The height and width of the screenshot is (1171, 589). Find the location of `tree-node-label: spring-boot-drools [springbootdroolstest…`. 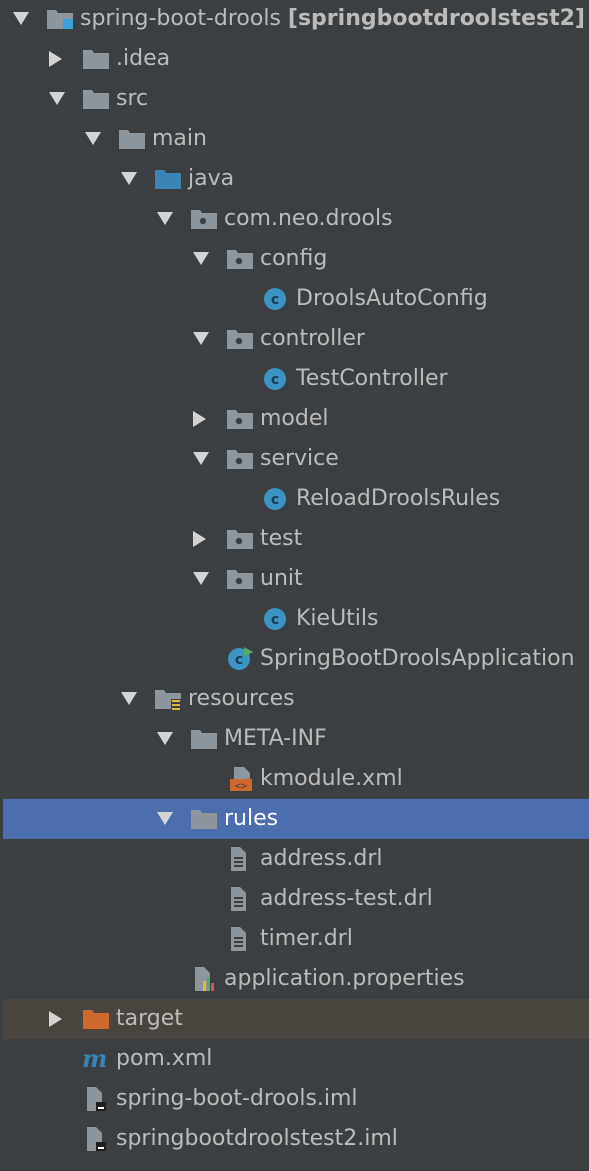

tree-node-label: spring-boot-drools [springbootdroolstest… is located at coordinates (332, 19).